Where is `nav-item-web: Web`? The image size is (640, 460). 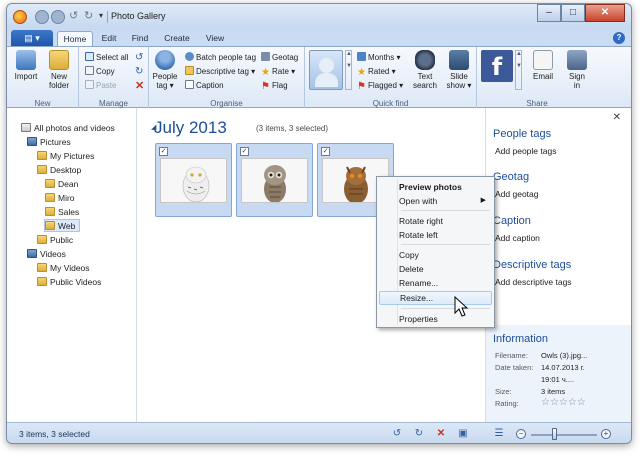
nav-item-web: Web is located at coordinates (62, 225).